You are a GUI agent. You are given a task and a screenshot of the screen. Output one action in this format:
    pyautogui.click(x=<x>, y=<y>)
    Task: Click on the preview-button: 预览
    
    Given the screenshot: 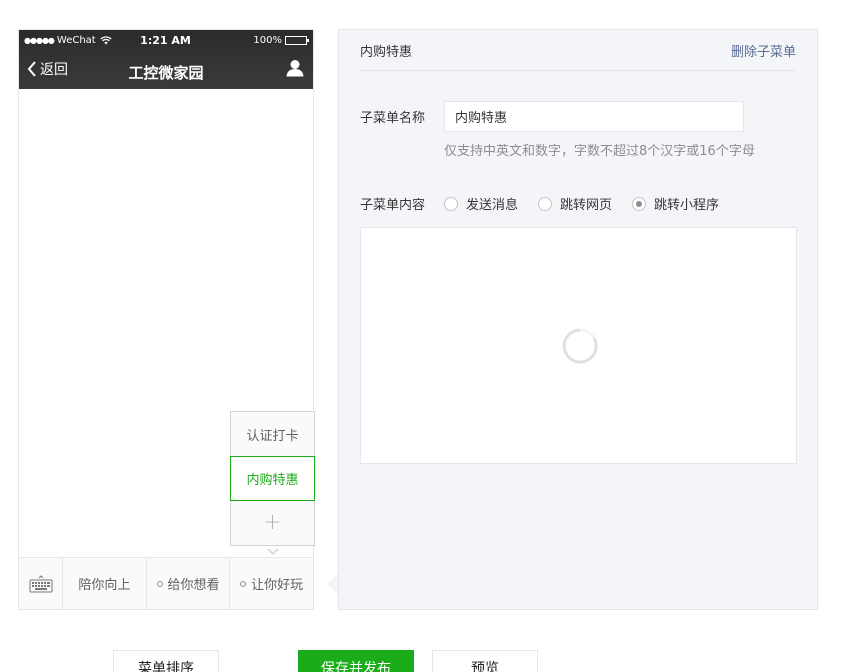 What is the action you would take?
    pyautogui.click(x=485, y=661)
    